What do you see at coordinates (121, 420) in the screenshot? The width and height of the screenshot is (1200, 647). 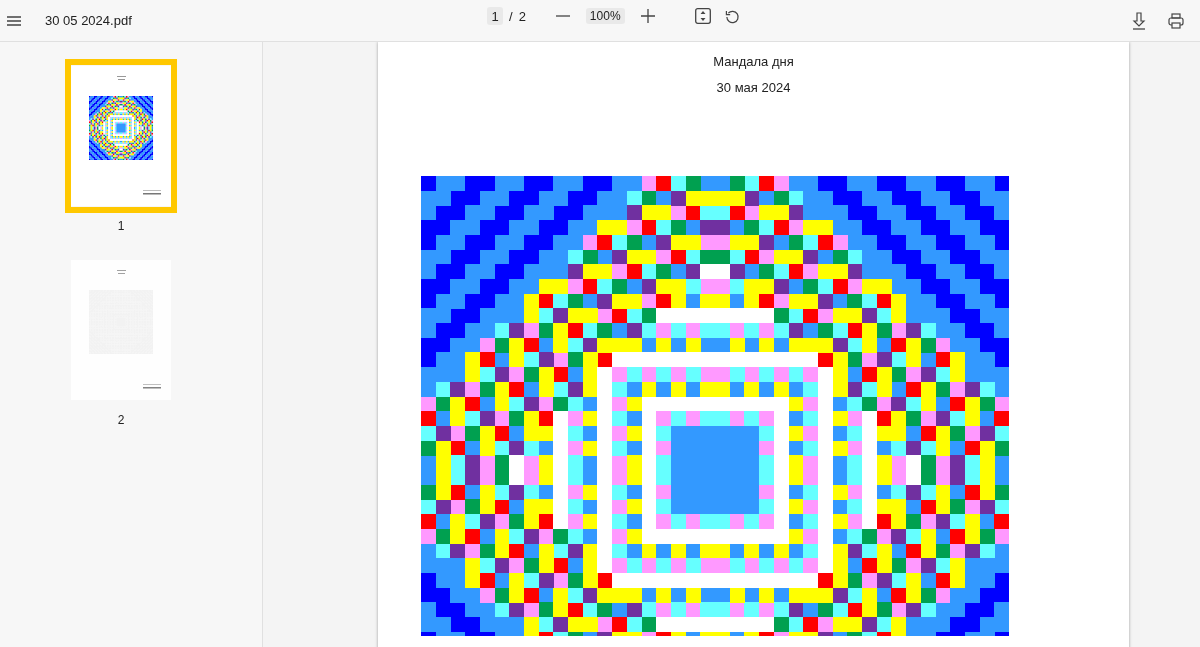 I see `page-number: 2` at bounding box center [121, 420].